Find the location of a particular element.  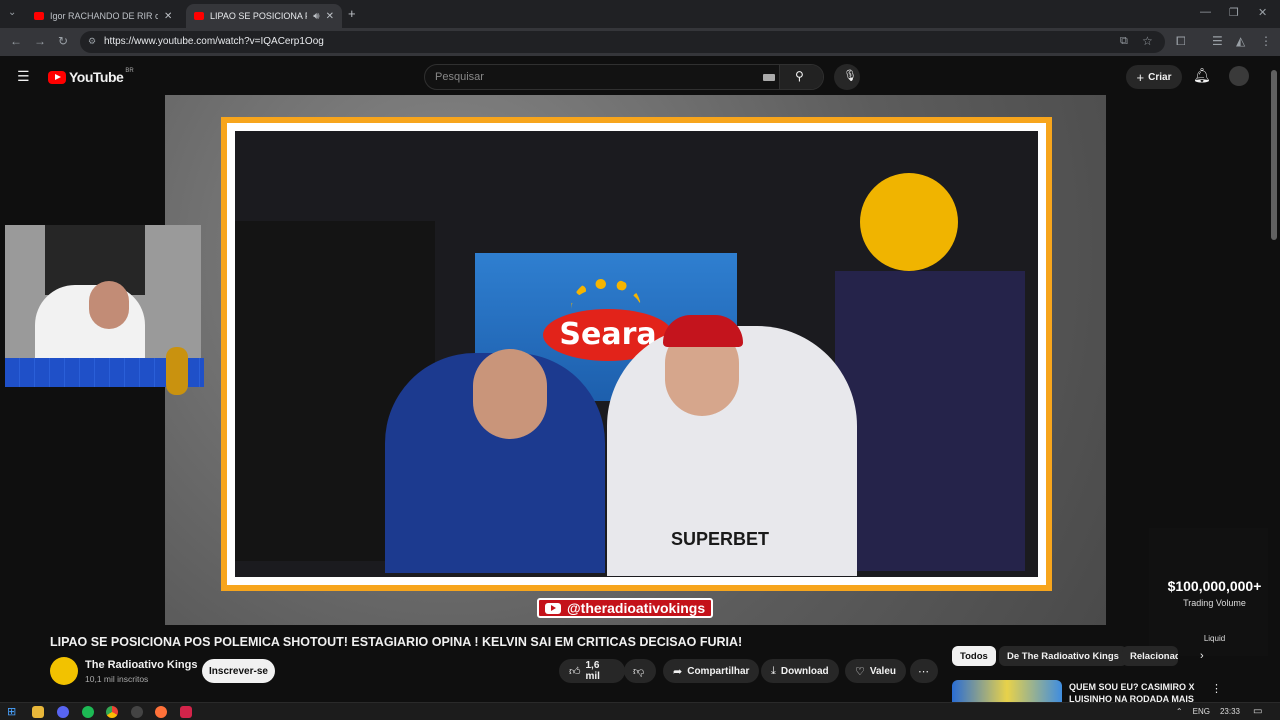

share-arrow-icon: ➦ is located at coordinates (678, 671).